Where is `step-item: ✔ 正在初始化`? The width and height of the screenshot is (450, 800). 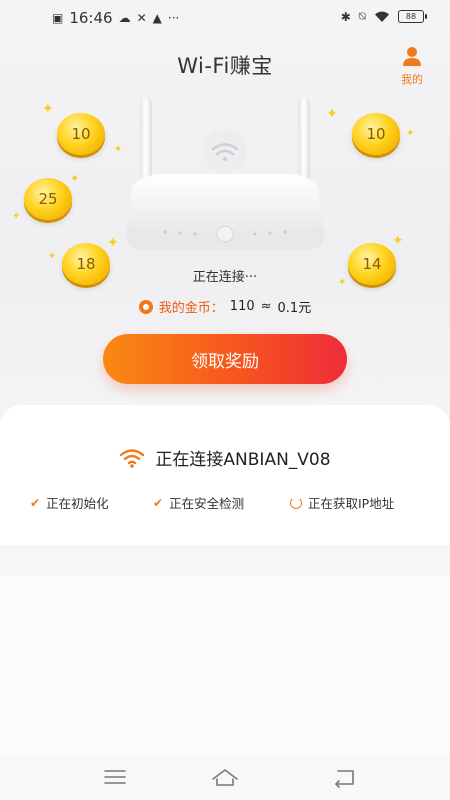 step-item: ✔ 正在初始化 is located at coordinates (69, 502).